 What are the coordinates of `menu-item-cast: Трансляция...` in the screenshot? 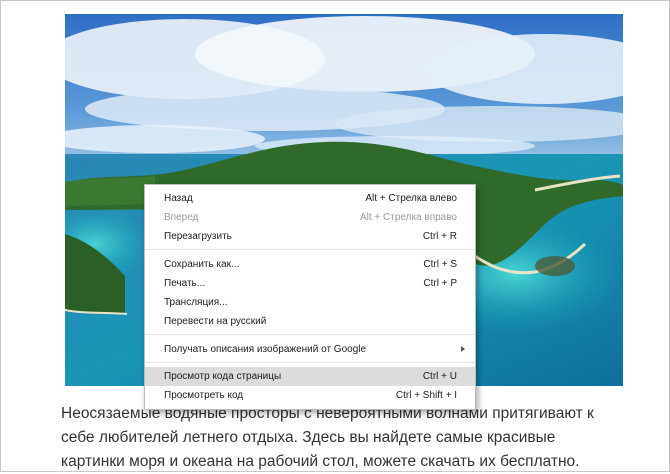 It's located at (310, 302).